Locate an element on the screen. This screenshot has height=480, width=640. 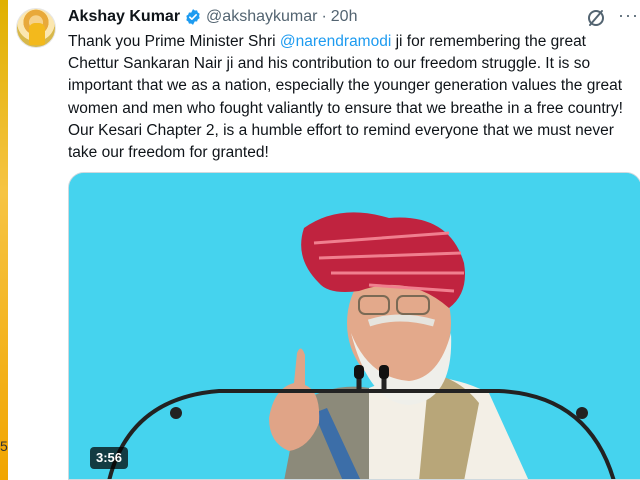
author-handle: @akshaykumar is located at coordinates (261, 17).